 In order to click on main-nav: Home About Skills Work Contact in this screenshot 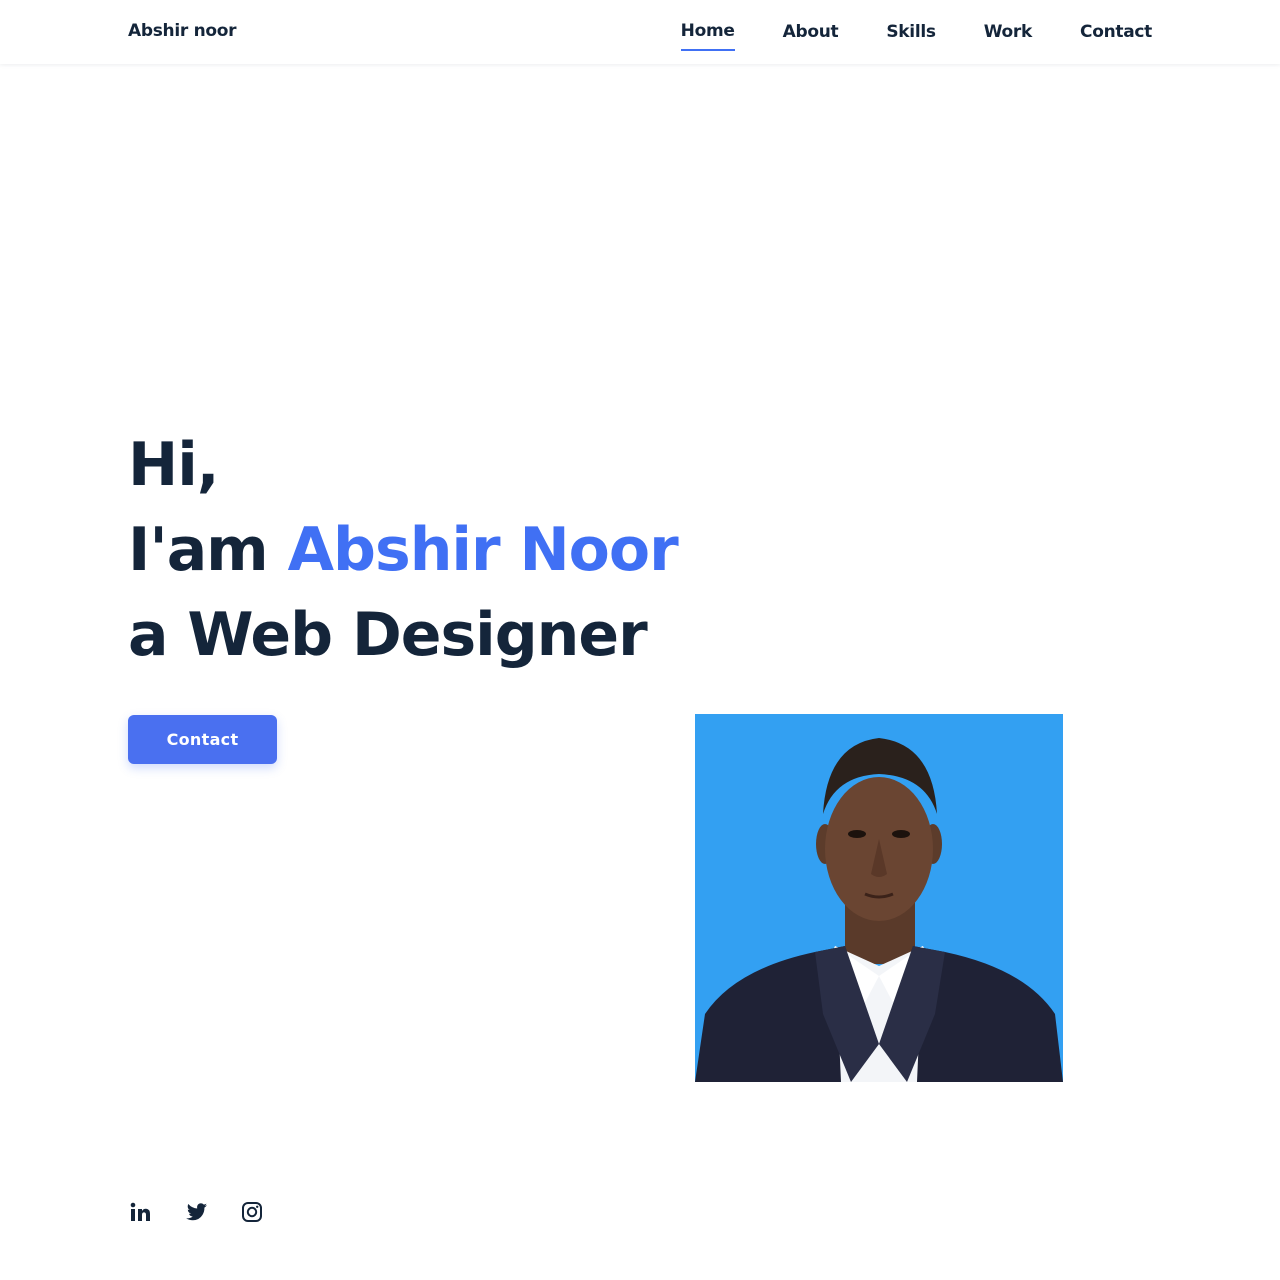, I will do `click(892, 32)`.